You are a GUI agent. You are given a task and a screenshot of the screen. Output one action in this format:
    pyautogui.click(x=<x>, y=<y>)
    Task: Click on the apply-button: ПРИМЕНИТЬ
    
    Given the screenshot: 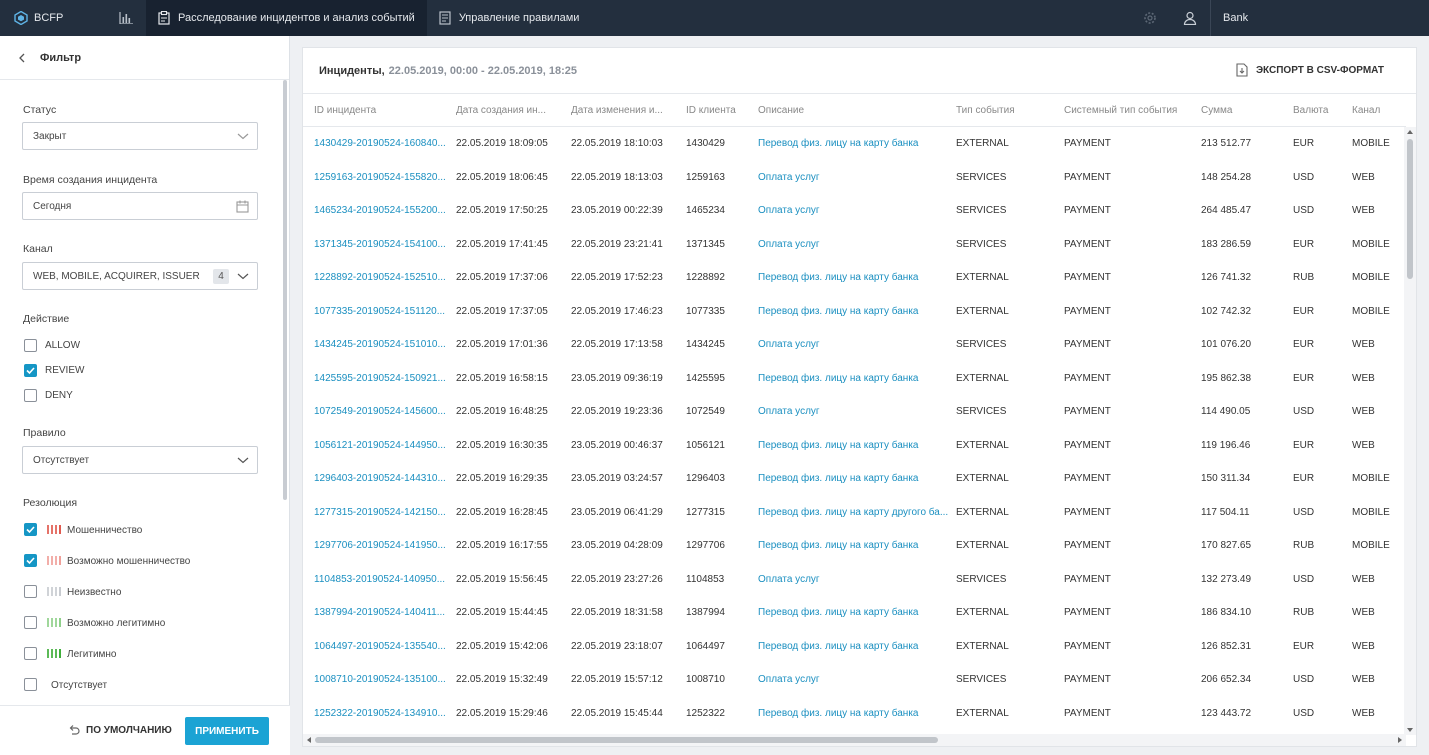 What is the action you would take?
    pyautogui.click(x=227, y=731)
    